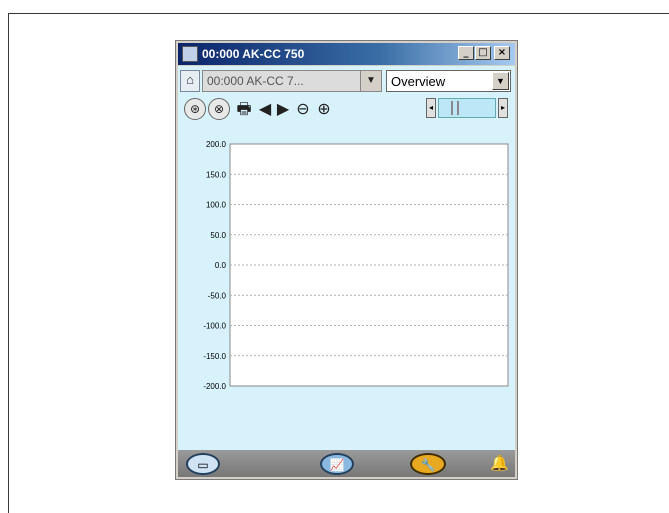 The width and height of the screenshot is (669, 513). Describe the element at coordinates (338, 13) in the screenshot. I see `background-frame-top` at that location.